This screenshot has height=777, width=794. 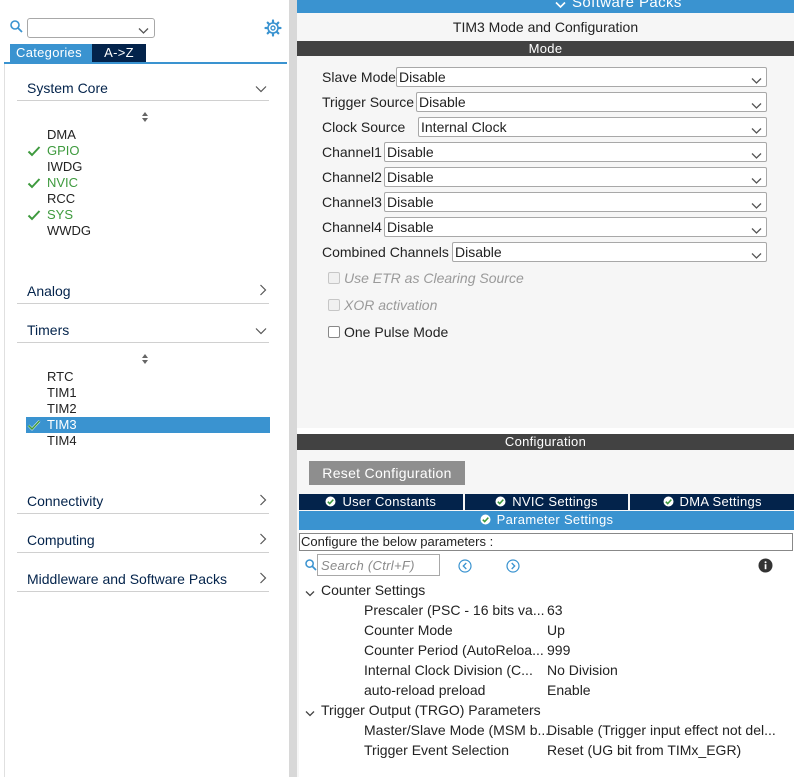 What do you see at coordinates (69, 230) in the screenshot?
I see `list-item-wwdg: WWDG` at bounding box center [69, 230].